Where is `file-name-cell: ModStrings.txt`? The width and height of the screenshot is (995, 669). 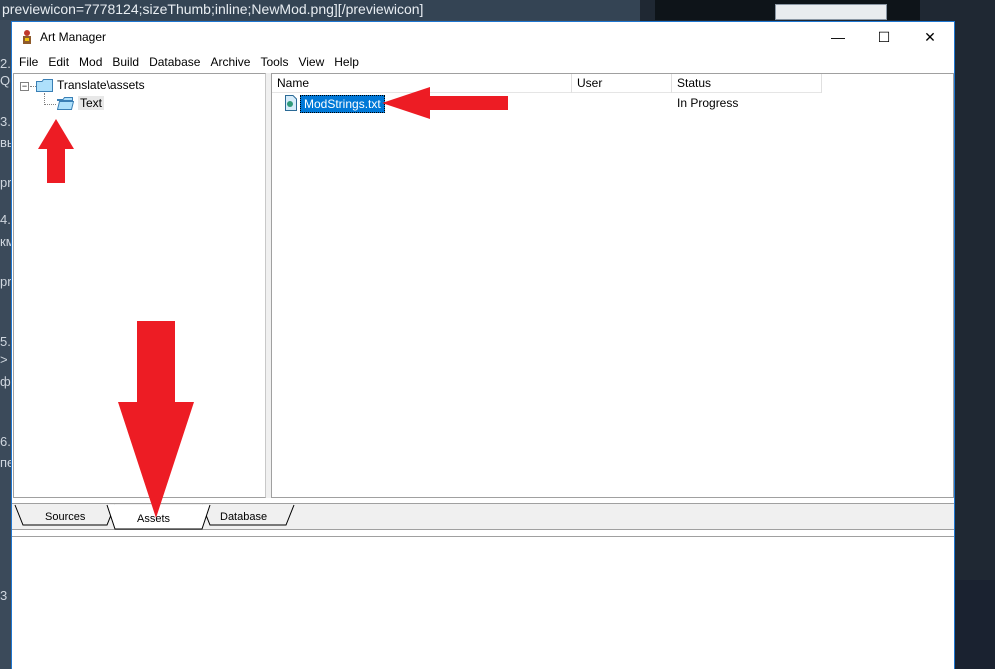
file-name-cell: ModStrings.txt is located at coordinates (342, 104).